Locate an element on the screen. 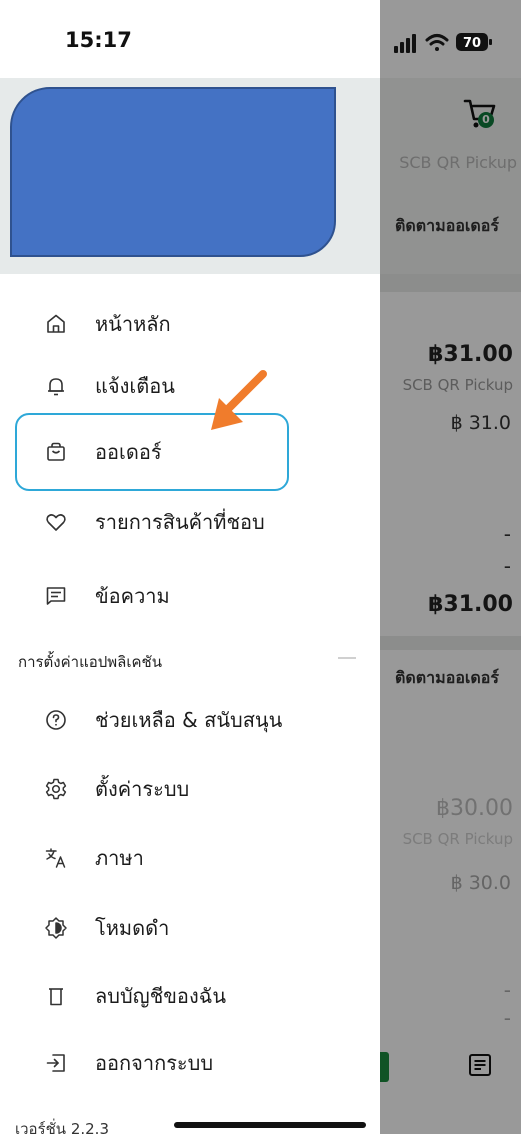 The height and width of the screenshot is (1134, 521). trash-icon is located at coordinates (56, 997).